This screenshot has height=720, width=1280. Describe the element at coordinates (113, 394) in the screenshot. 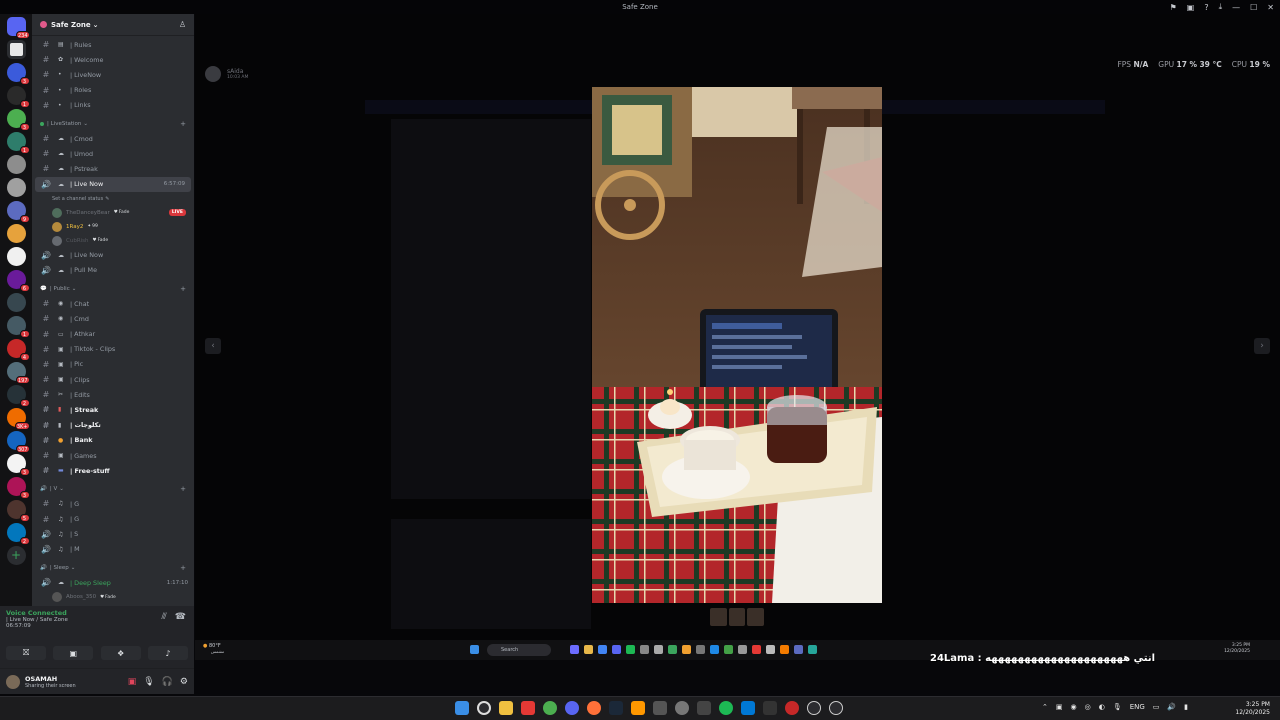

I see `channel-edits: # ✂ | Edits` at that location.